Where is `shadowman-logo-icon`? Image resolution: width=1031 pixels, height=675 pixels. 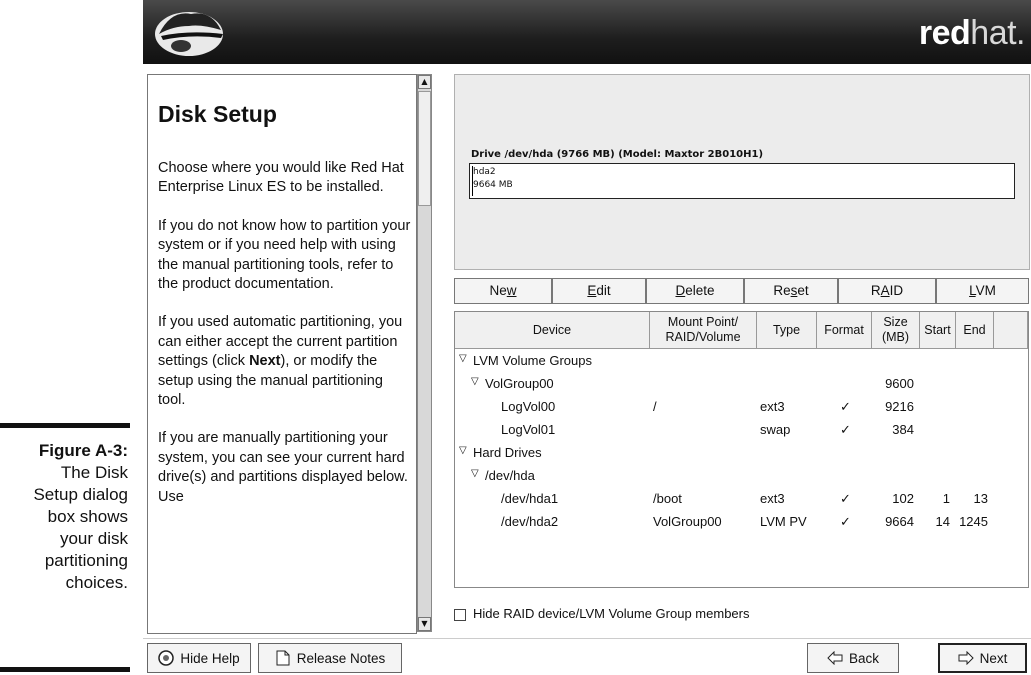 shadowman-logo-icon is located at coordinates (189, 34).